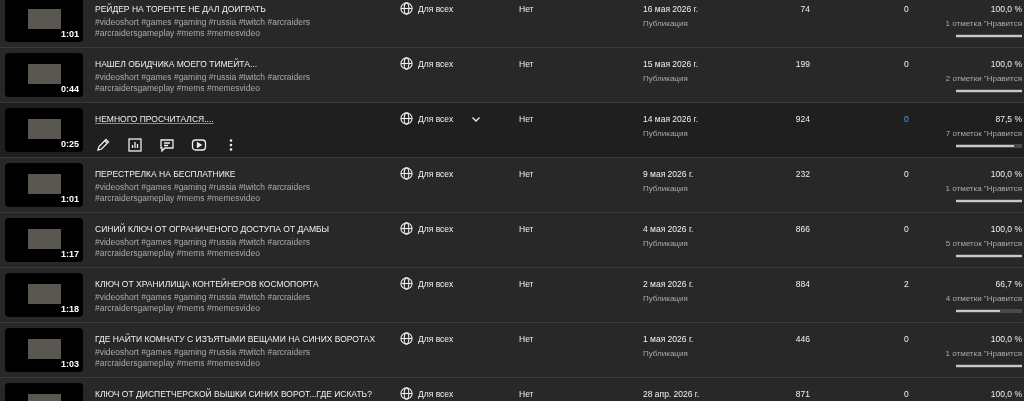  What do you see at coordinates (802, 64) in the screenshot?
I see `view-count: 199` at bounding box center [802, 64].